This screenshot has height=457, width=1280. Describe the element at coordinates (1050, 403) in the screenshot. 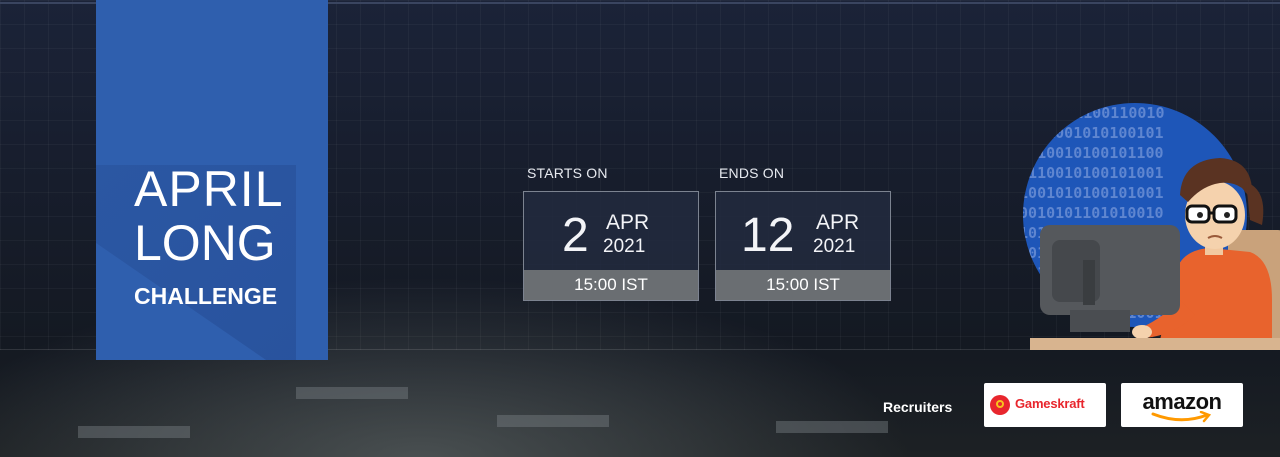

I see `gameskraft-name: Gameskraft` at that location.